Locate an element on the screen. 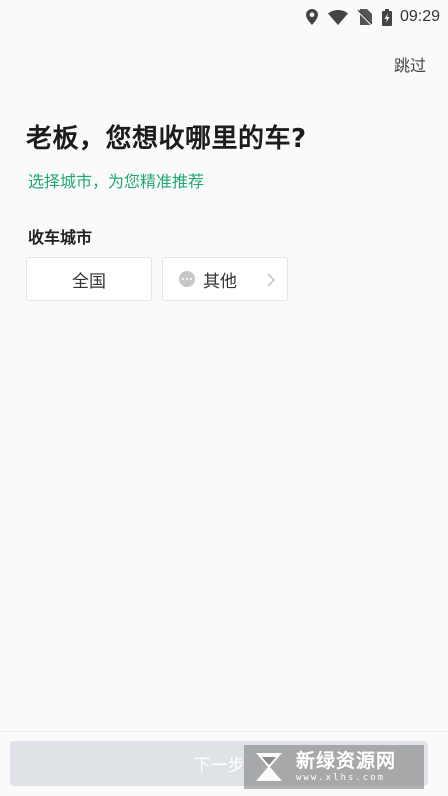  page-subtitle: 选择城市，为您精准推荐 is located at coordinates (116, 181).